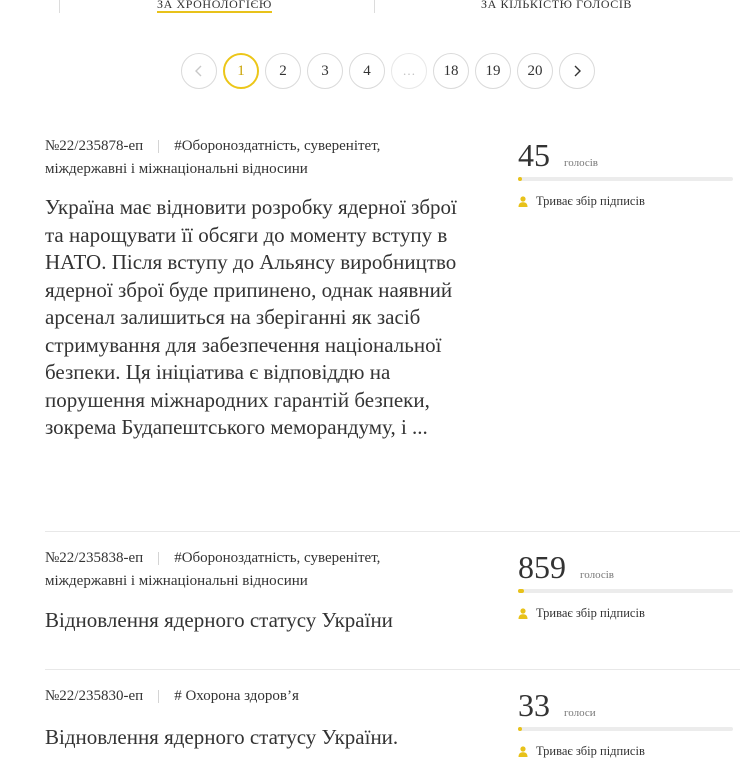  What do you see at coordinates (283, 71) in the screenshot?
I see `page-2-button: 2` at bounding box center [283, 71].